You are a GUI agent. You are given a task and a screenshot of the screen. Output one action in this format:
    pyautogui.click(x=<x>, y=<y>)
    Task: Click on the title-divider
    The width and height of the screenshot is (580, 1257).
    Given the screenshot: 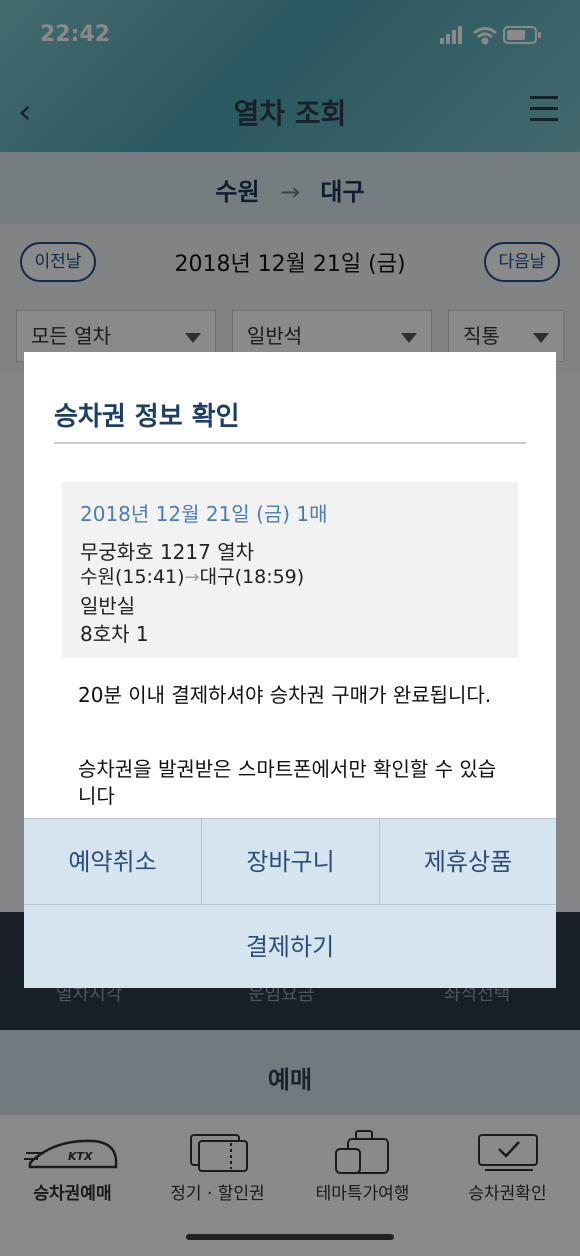 What is the action you would take?
    pyautogui.click(x=290, y=443)
    